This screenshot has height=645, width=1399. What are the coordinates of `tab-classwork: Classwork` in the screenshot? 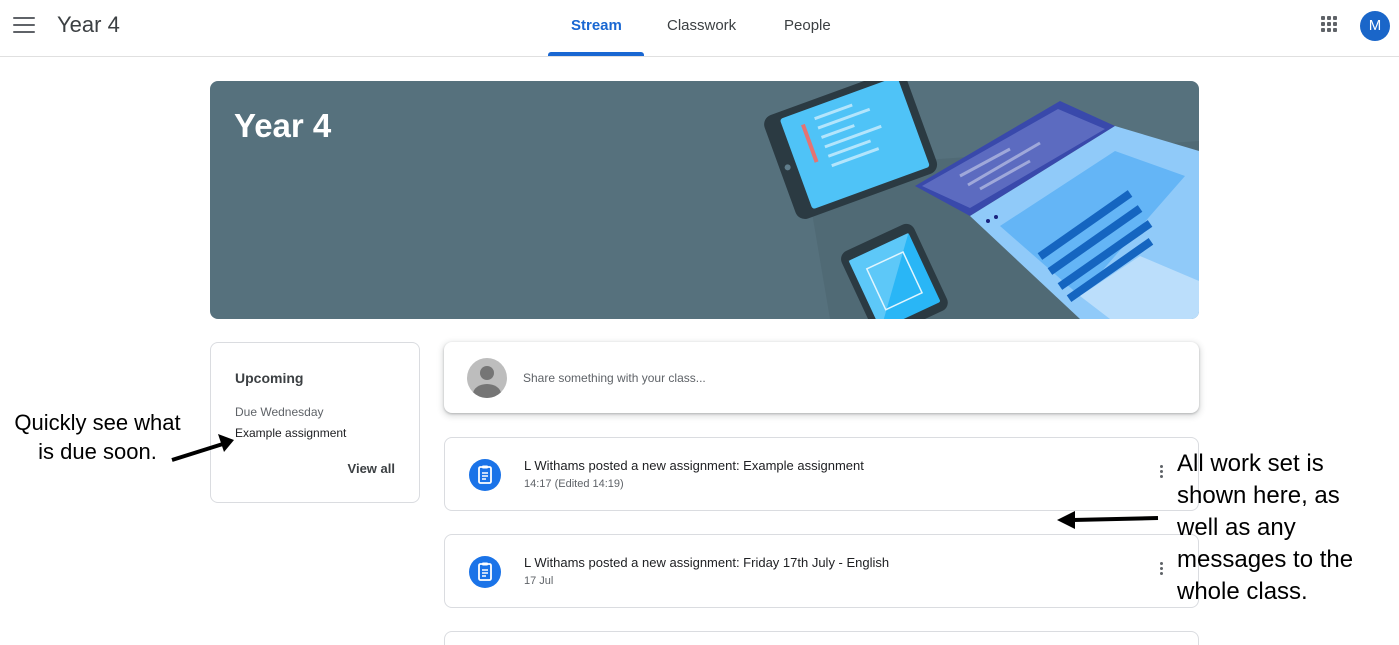 It's located at (701, 25).